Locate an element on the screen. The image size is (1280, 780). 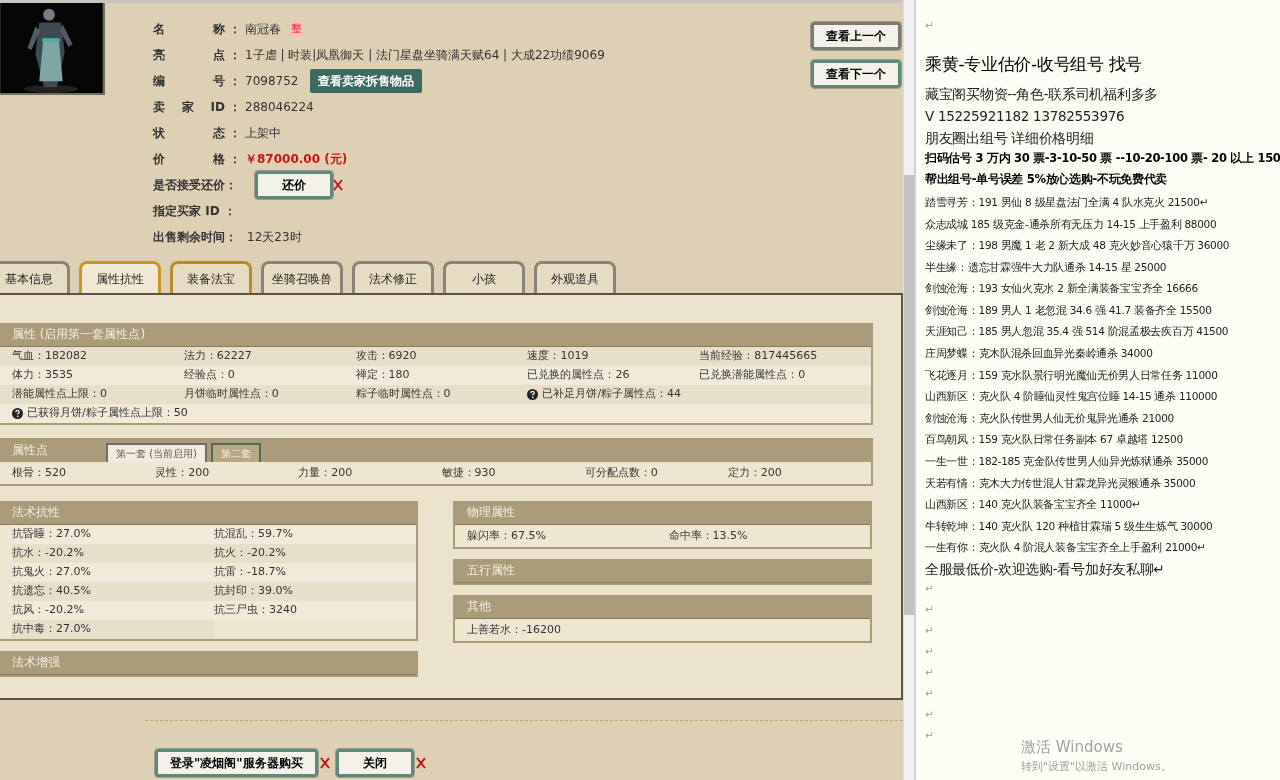
document-line: 帮出组号-单号误差 5%放心选购-不玩免费代卖 is located at coordinates (1046, 179).